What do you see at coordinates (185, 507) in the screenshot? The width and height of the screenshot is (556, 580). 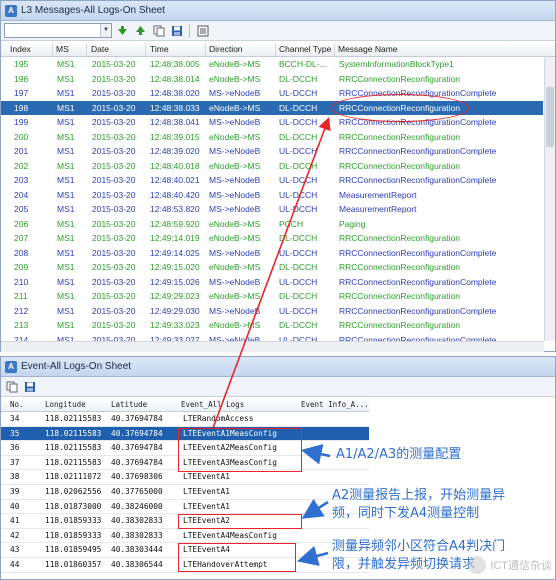 I see `event-row: 40 118.01873000 40.38246000 LTEEventA1` at bounding box center [185, 507].